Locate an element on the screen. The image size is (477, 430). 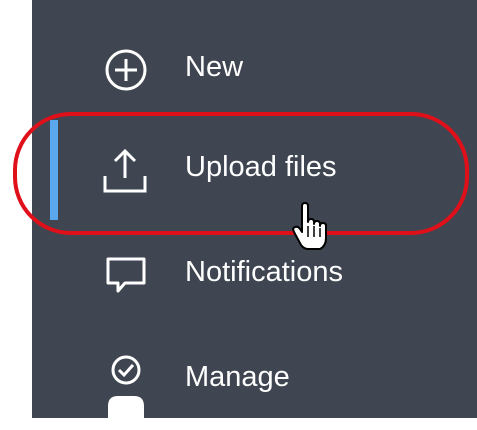
plus-circle-icon is located at coordinates (126, 70).